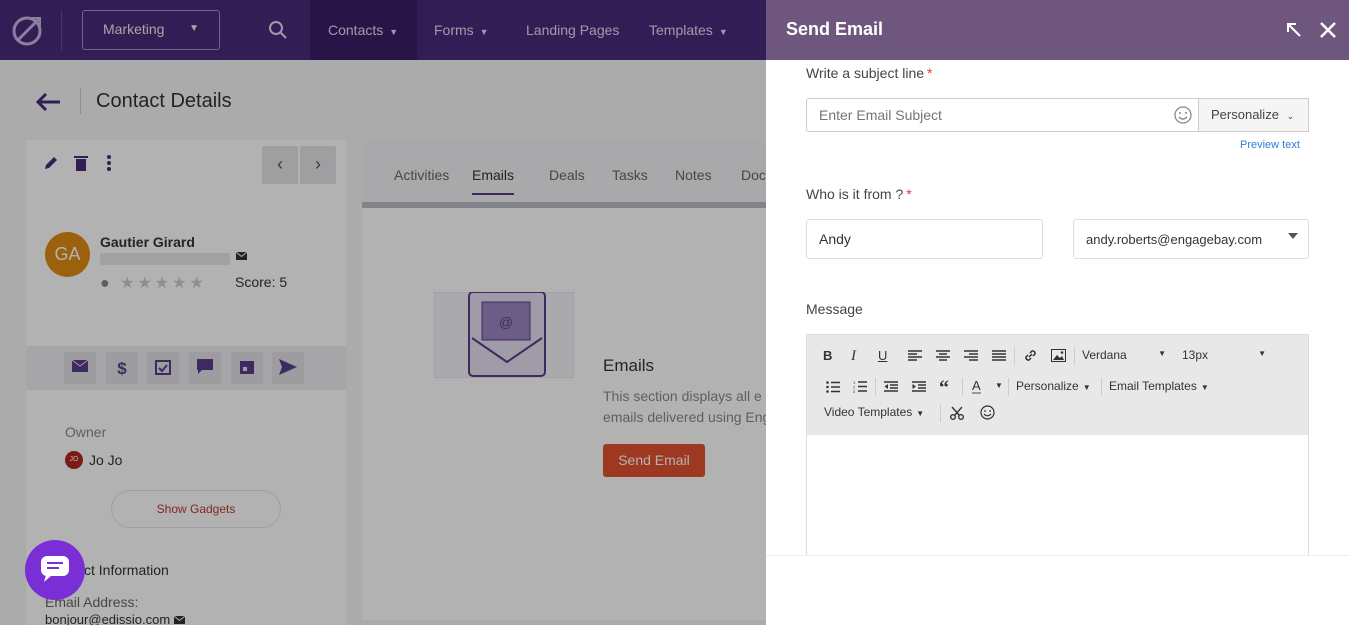 Image resolution: width=1349 pixels, height=625 pixels. I want to click on expand-icon, so click(1294, 30).